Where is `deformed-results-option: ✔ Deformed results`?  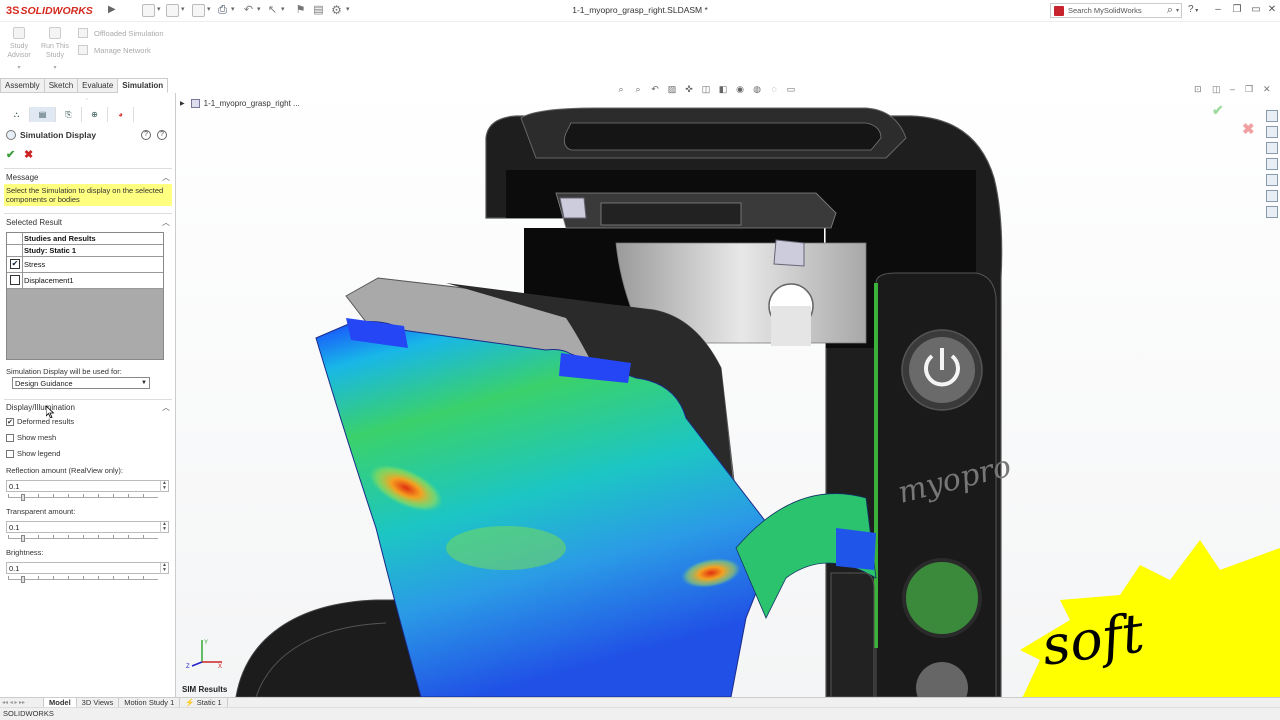
deformed-results-option: ✔ Deformed results is located at coordinates (40, 421).